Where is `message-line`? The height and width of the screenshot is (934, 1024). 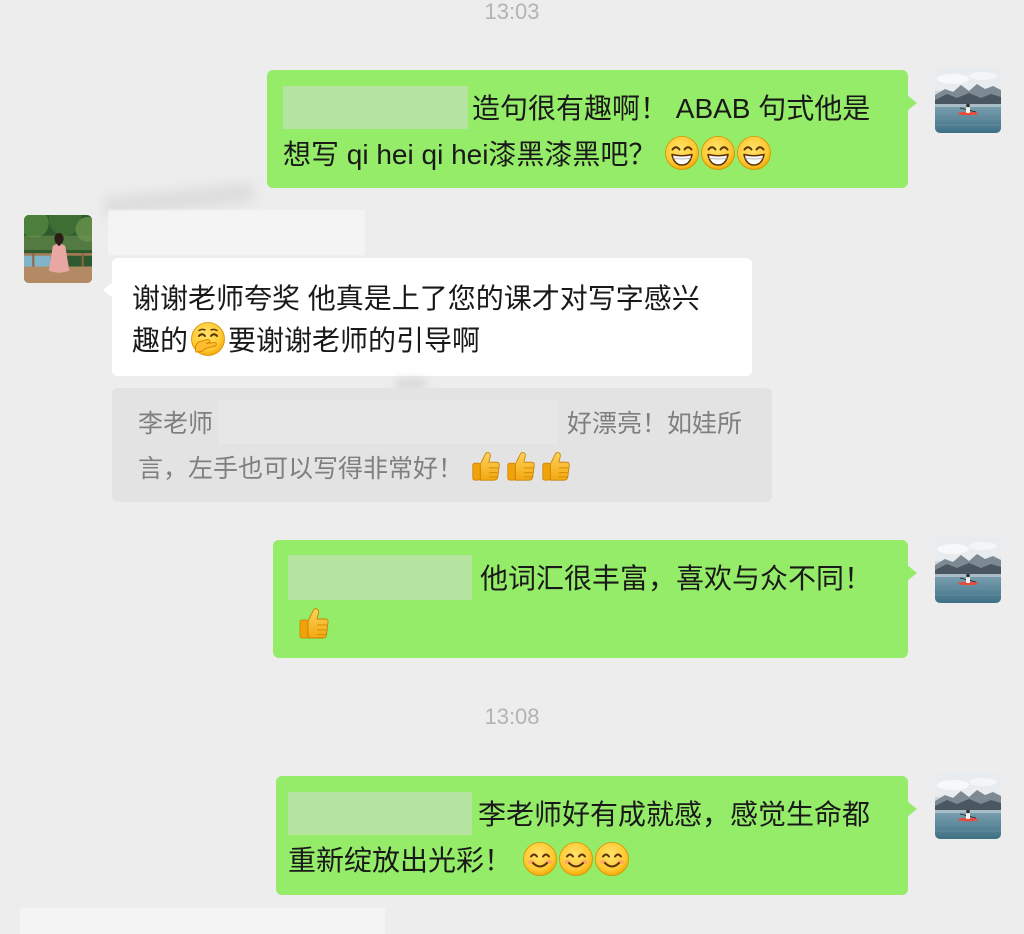
message-line is located at coordinates (598, 623).